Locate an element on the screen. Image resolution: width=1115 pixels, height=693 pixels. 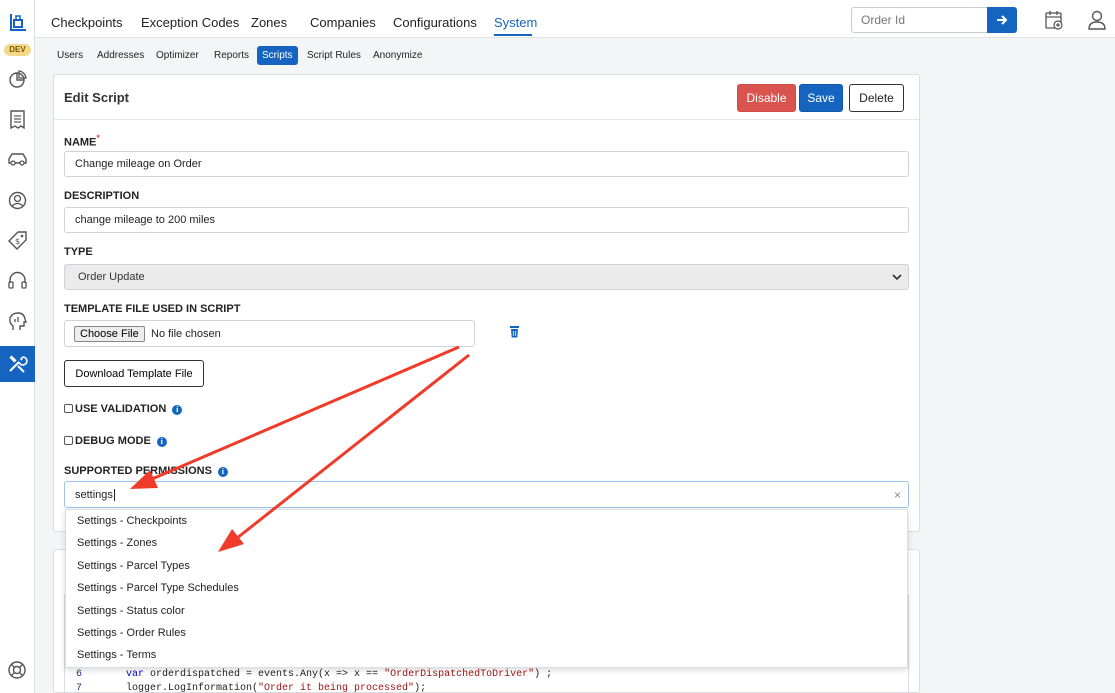
headset-icon is located at coordinates (17, 281).